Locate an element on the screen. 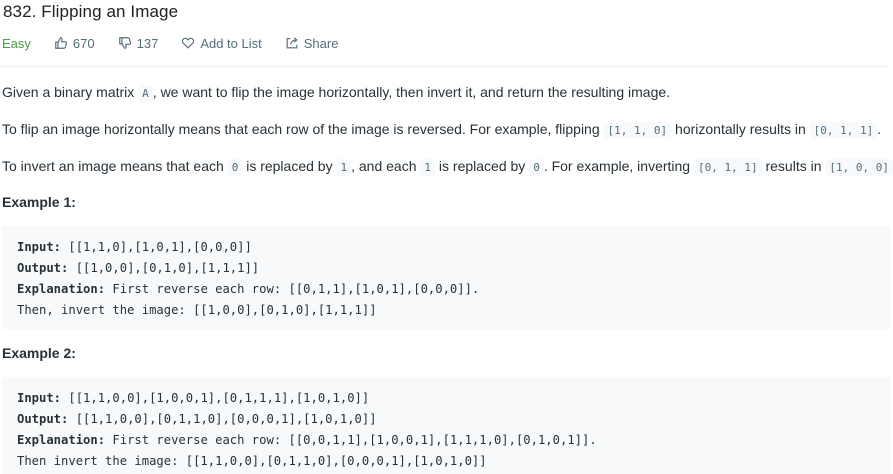 This screenshot has width=893, height=474. text: results in is located at coordinates (793, 166).